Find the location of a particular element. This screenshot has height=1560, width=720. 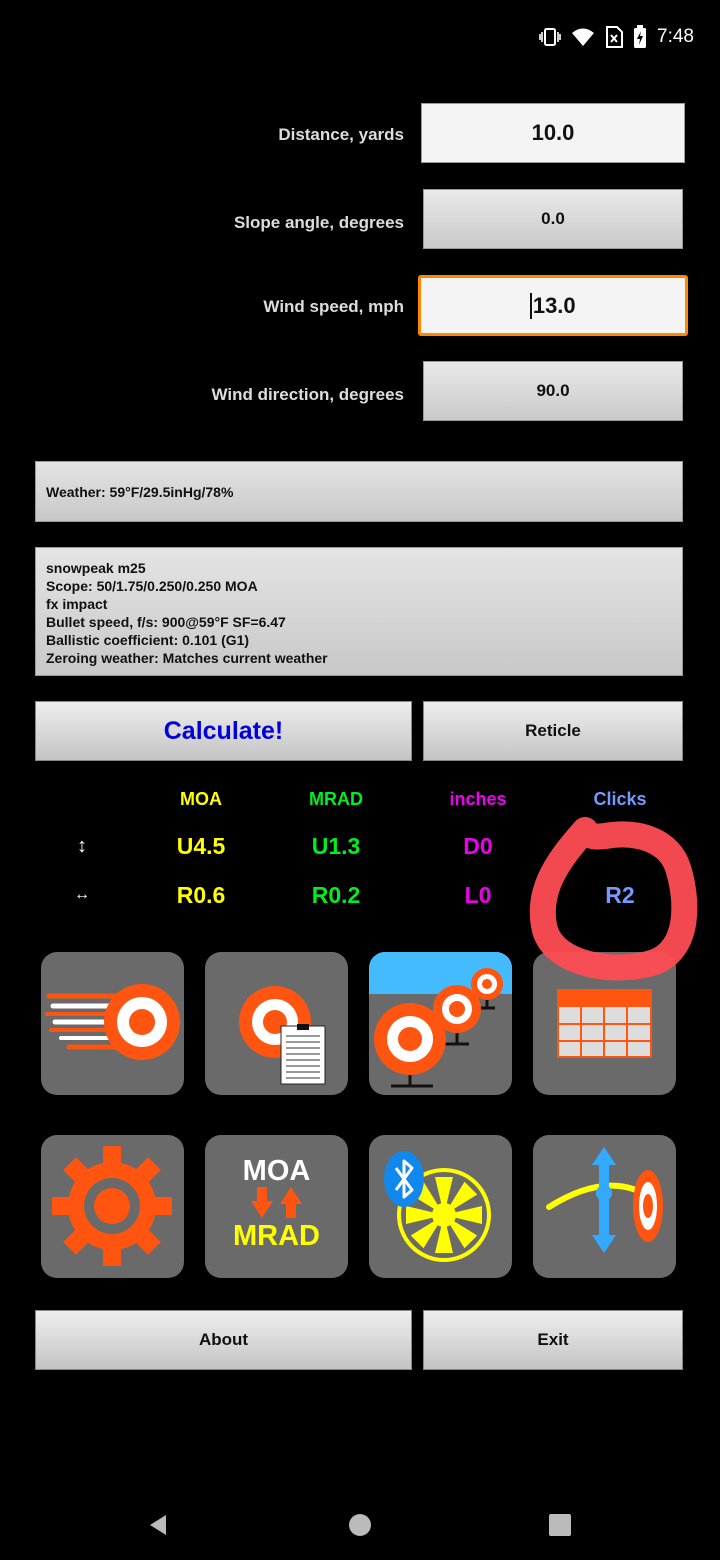

vertical-inches-value: D0 is located at coordinates (478, 846).